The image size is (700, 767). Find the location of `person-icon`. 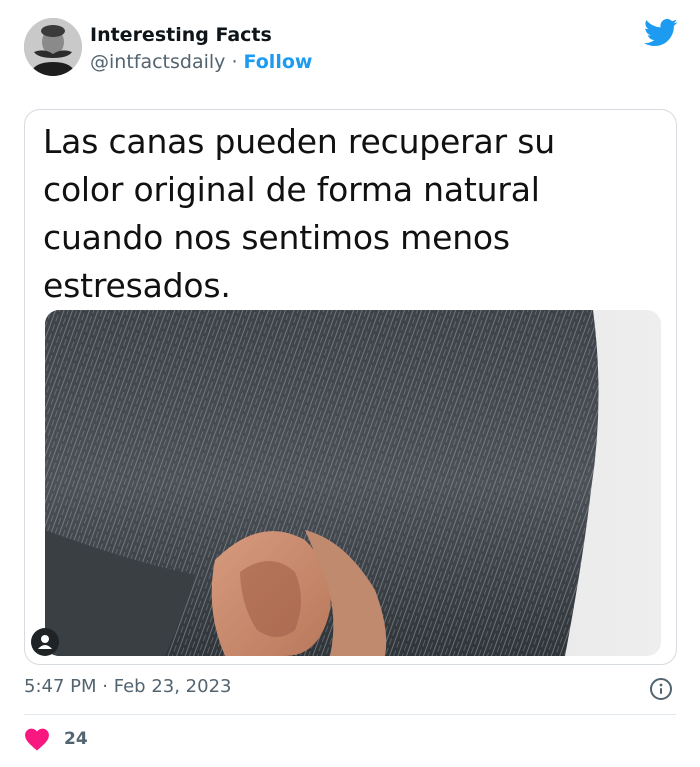

person-icon is located at coordinates (45, 642).